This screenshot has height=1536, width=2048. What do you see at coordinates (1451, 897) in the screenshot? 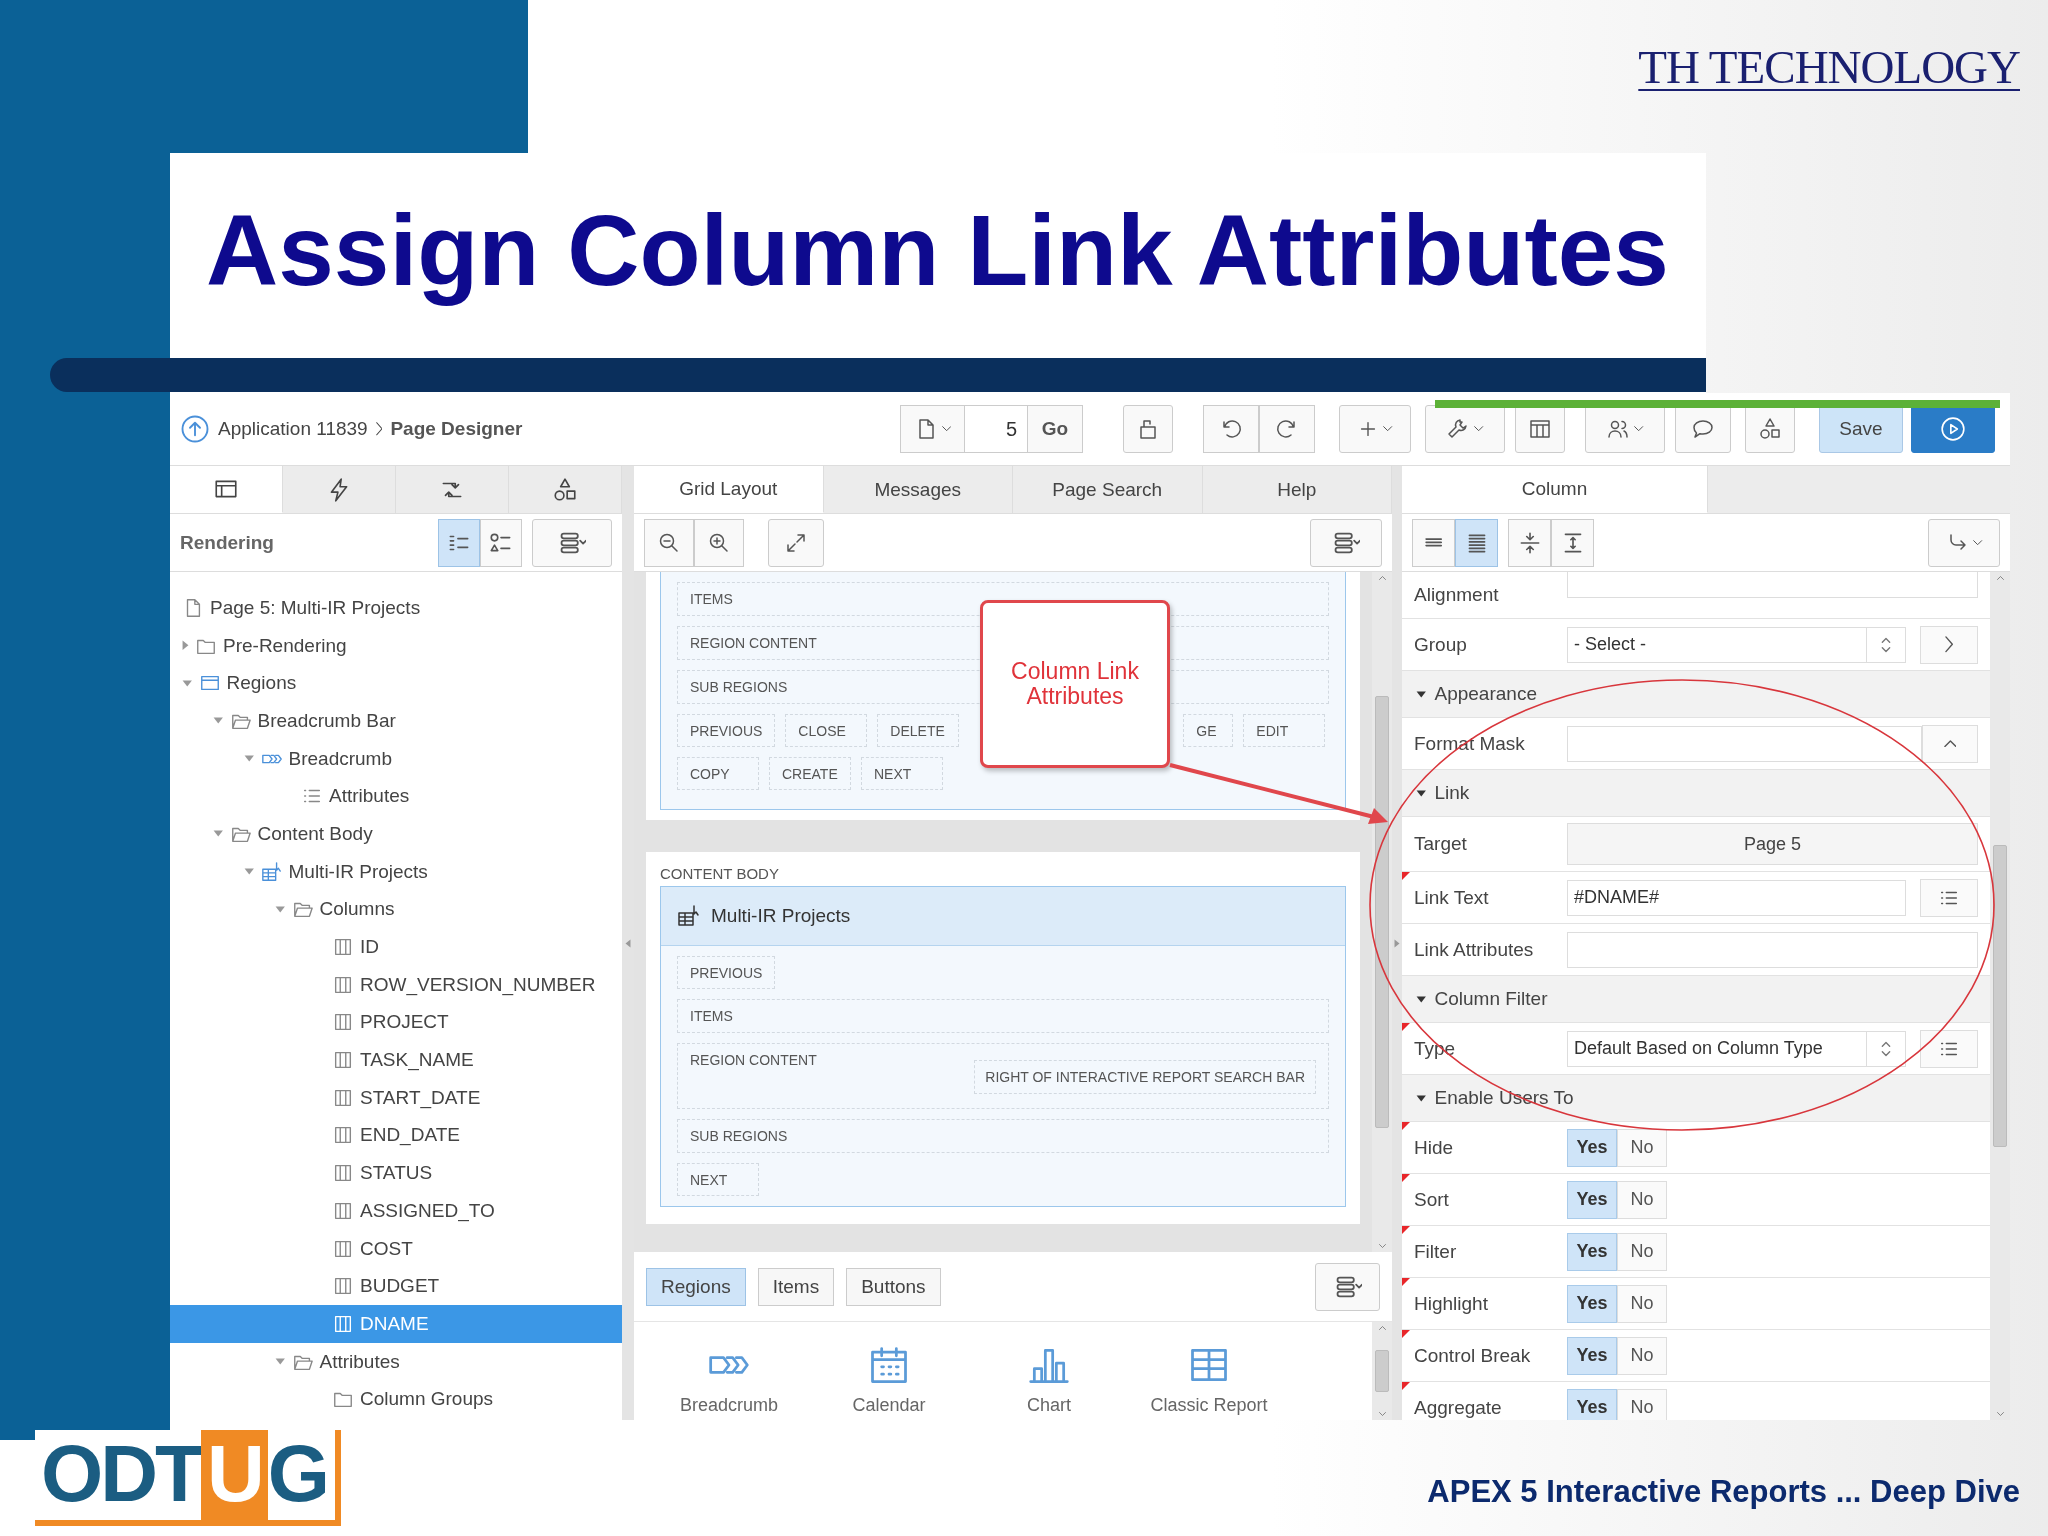
I see `property-label: Link Text` at bounding box center [1451, 897].